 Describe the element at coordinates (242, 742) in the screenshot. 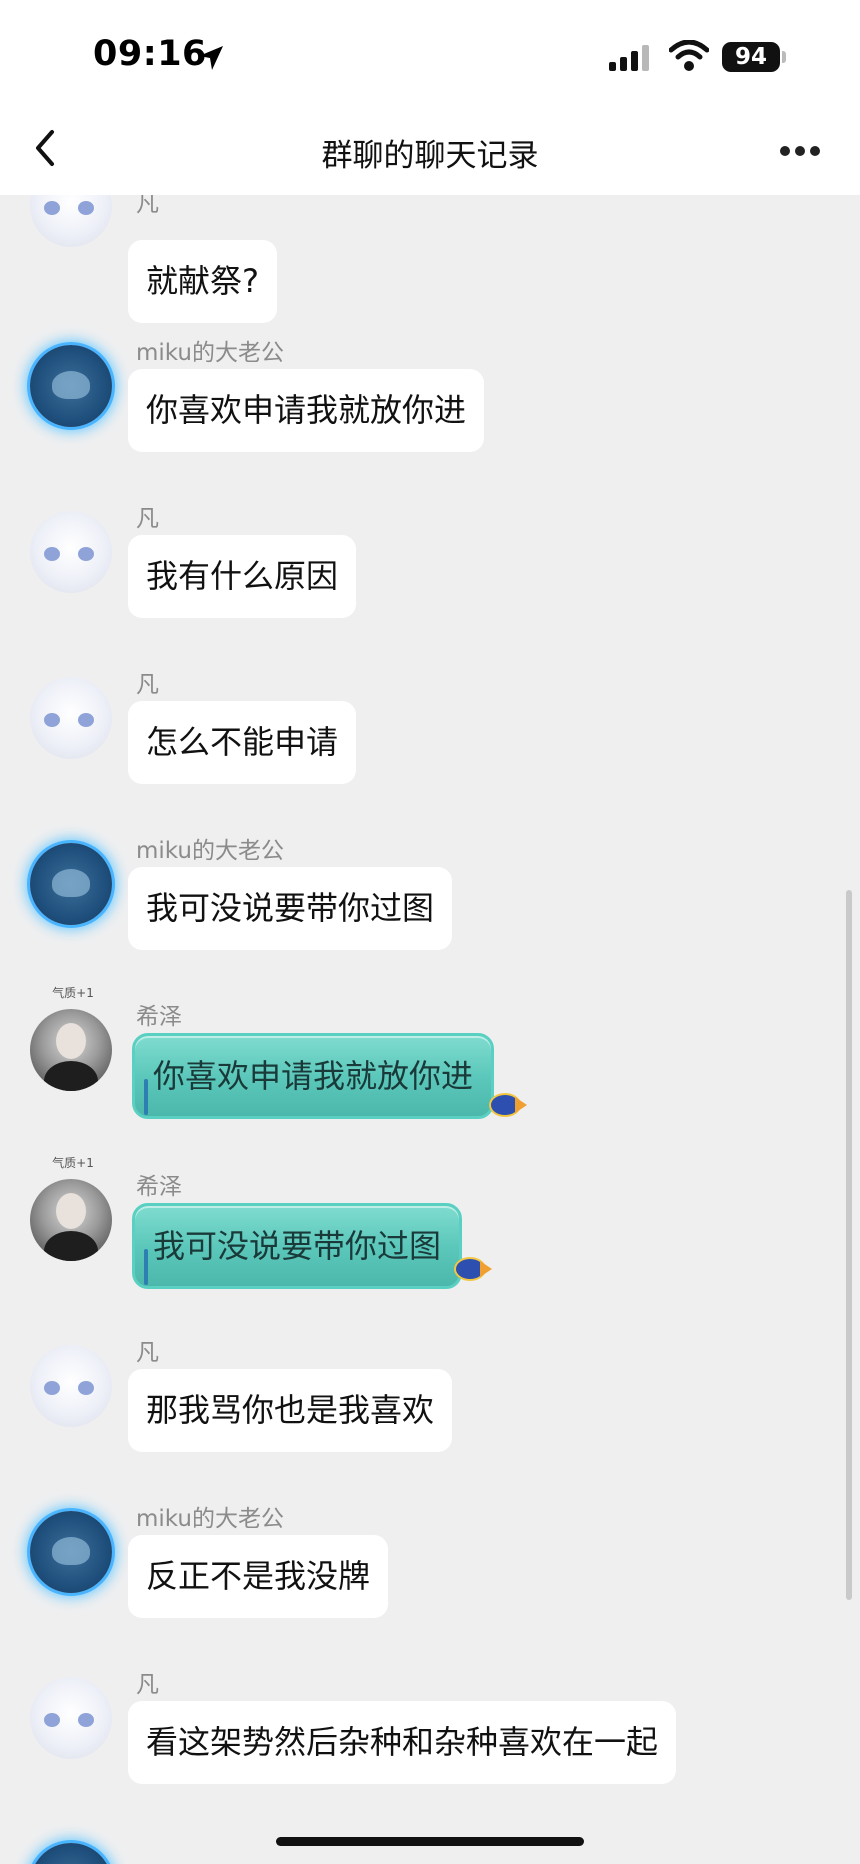

I see `message-bubble: 怎么不能申请` at that location.